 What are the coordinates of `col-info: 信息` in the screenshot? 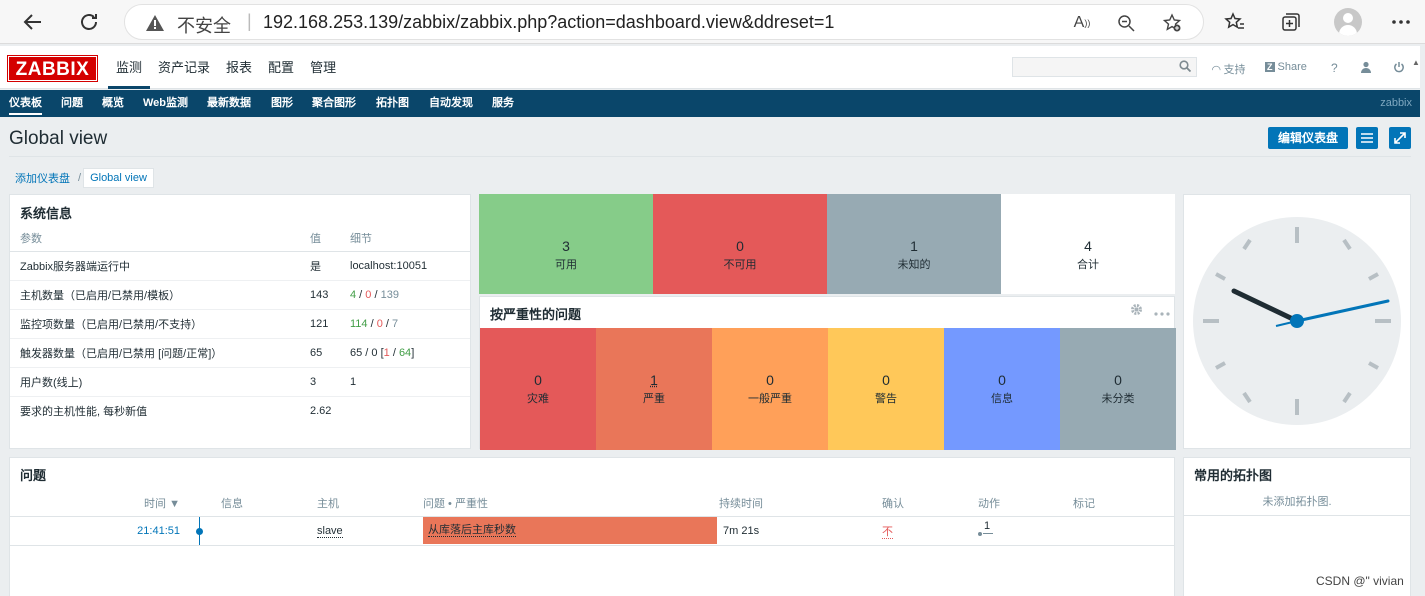 It's located at (269, 503).